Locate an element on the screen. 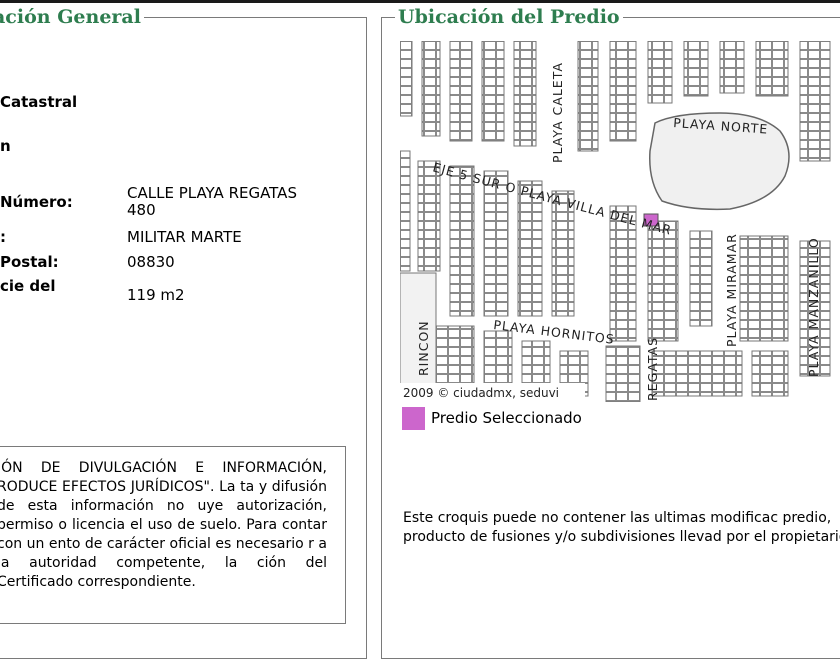 The height and width of the screenshot is (659, 840). street-number-value: CALLE PLAYA REGATAS 480 is located at coordinates (212, 201).